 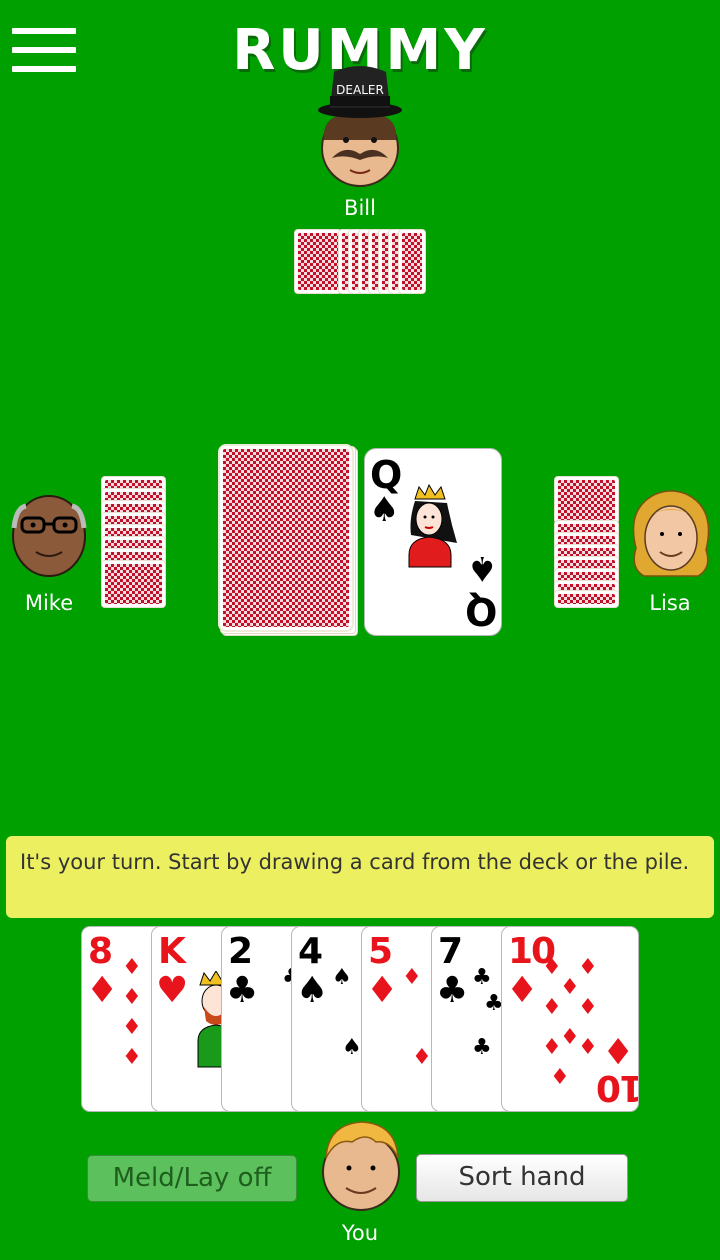 What do you see at coordinates (618, 1087) in the screenshot?
I see `card-rank: 10` at bounding box center [618, 1087].